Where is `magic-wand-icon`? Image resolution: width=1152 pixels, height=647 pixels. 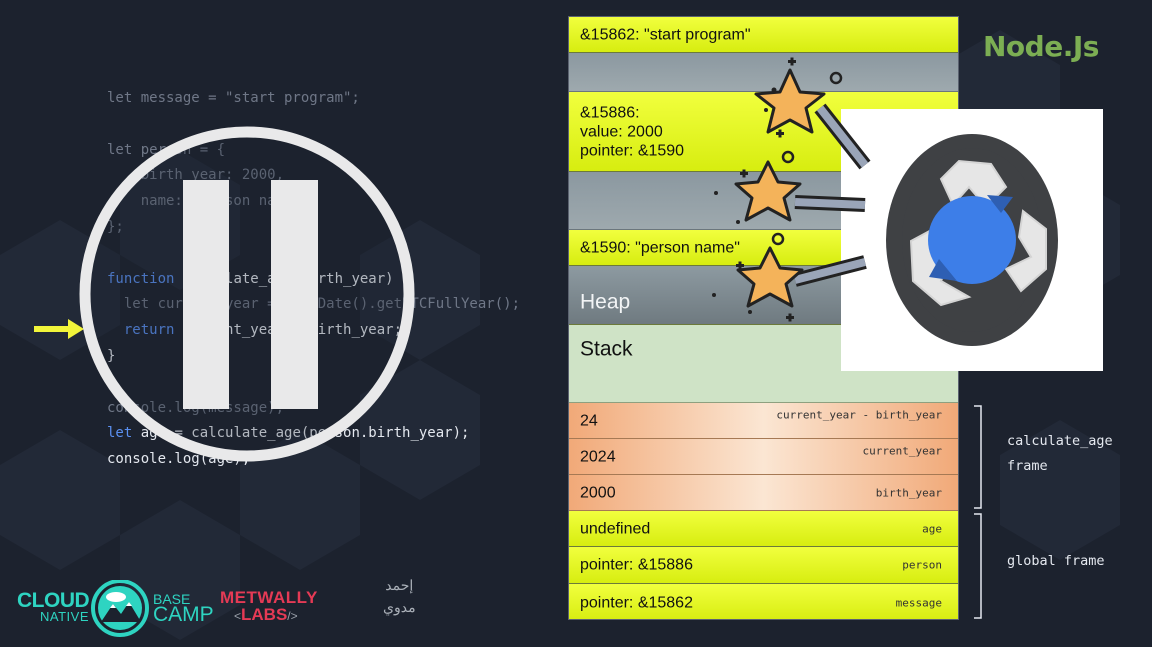 magic-wand-icon is located at coordinates (791, 189).